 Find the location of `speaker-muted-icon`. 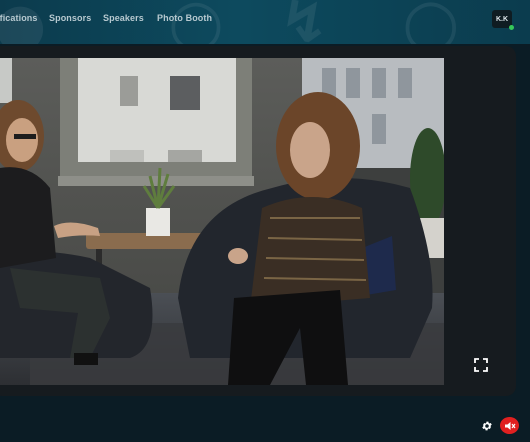

speaker-muted-icon is located at coordinates (509, 425).